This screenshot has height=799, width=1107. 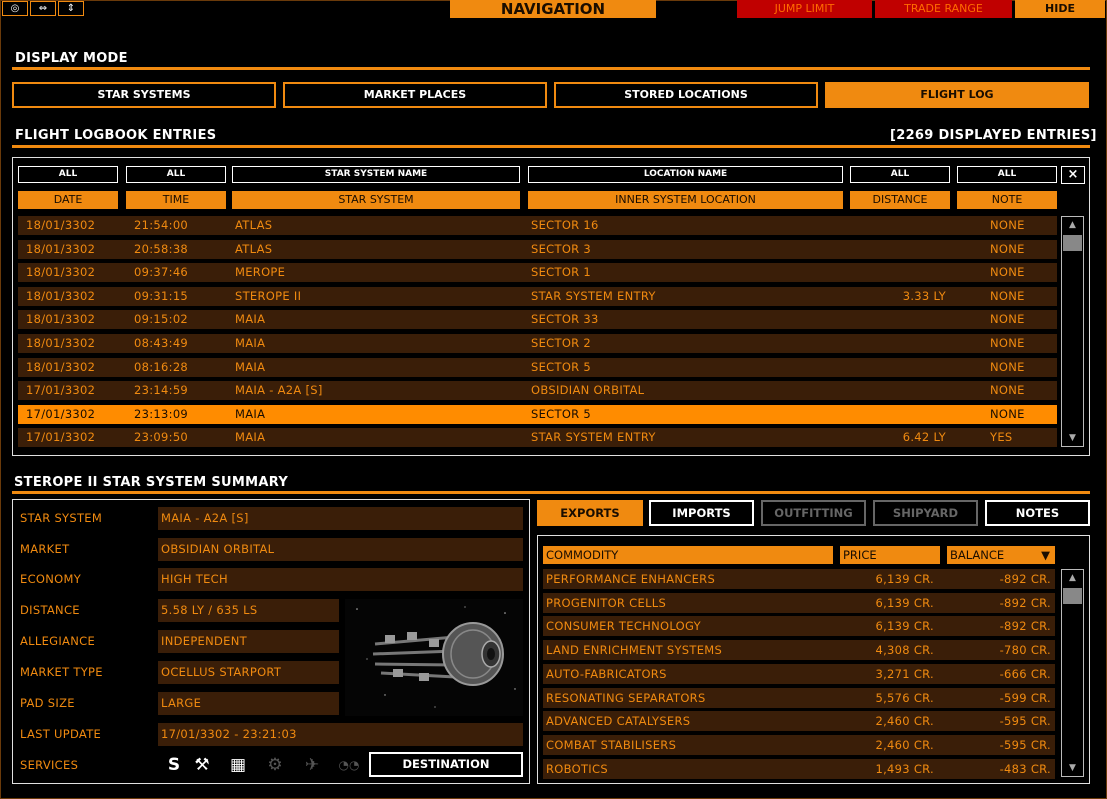 I want to click on table-row: 18/01/3302 08:16:28 MAIA SECTOR 5 NONE, so click(x=537, y=367).